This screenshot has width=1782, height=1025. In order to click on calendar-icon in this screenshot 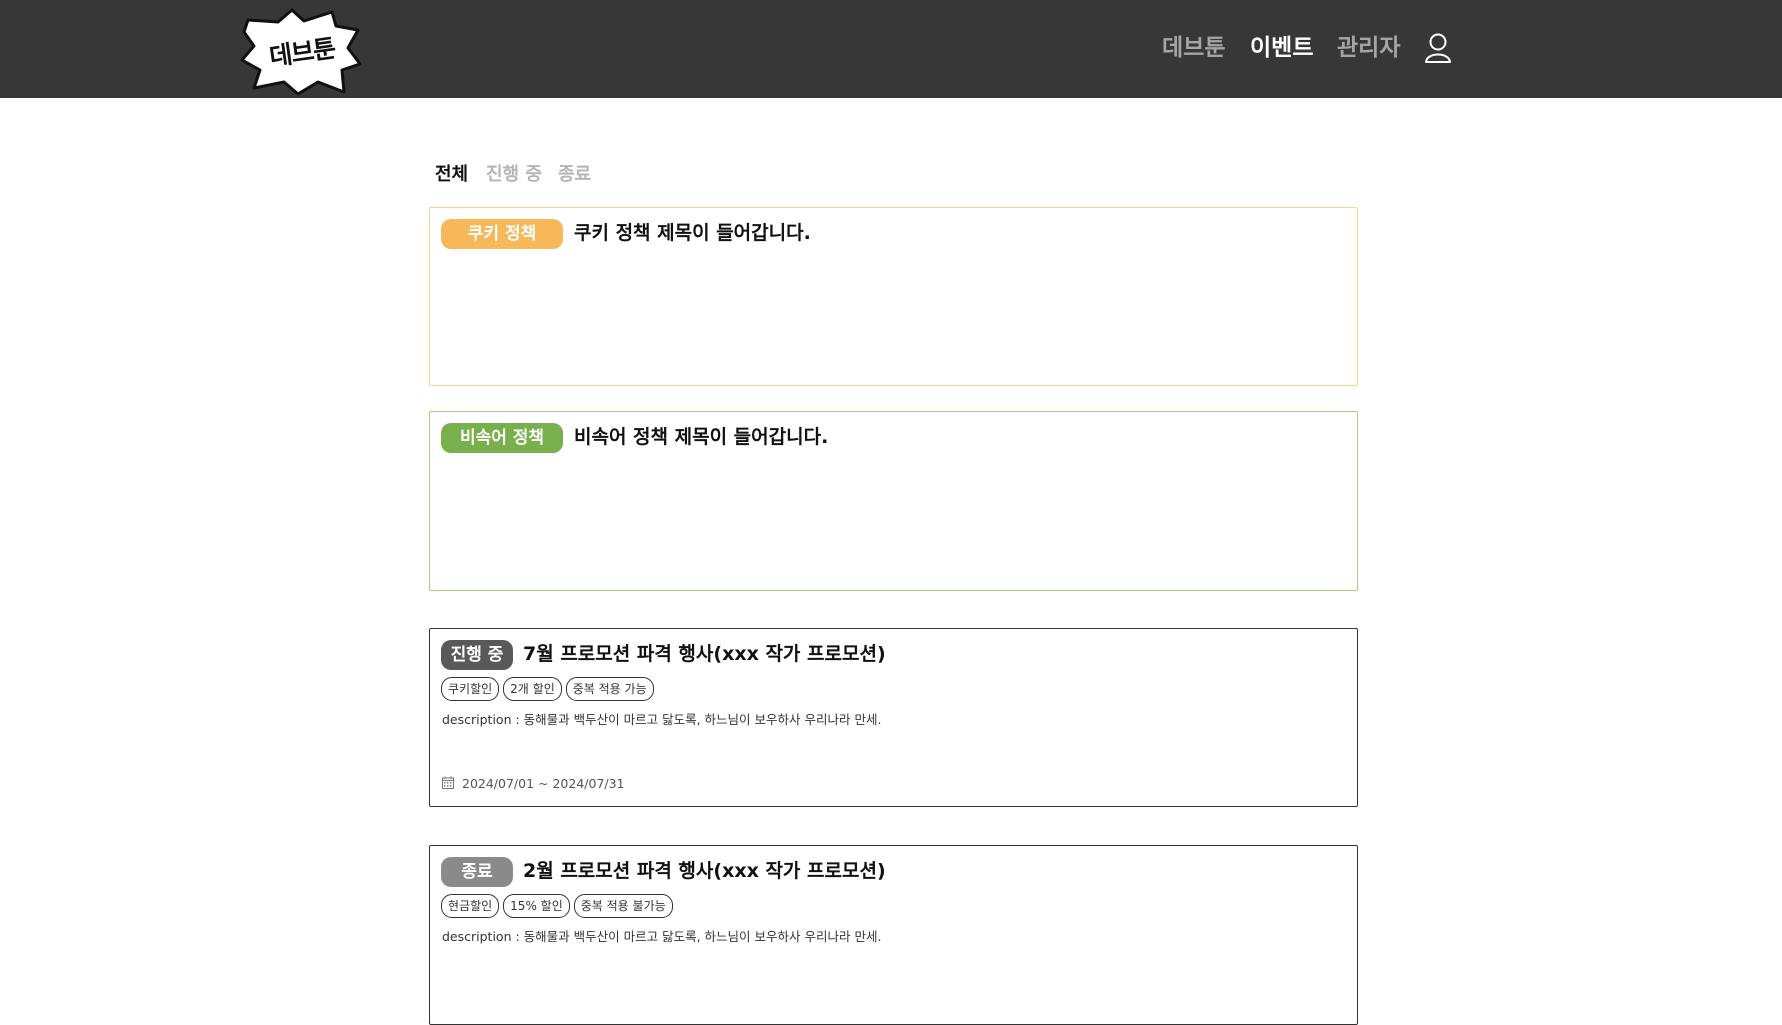, I will do `click(448, 782)`.